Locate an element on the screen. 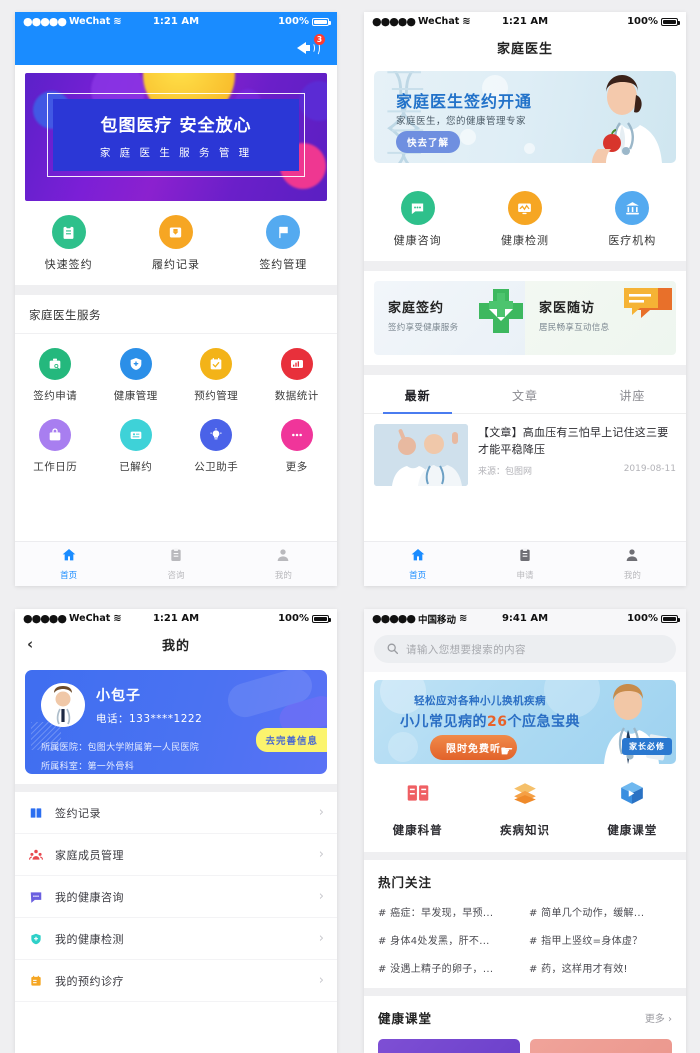 This screenshot has width=700, height=1053. quick-action-label: 健康咨询 is located at coordinates (417, 240).